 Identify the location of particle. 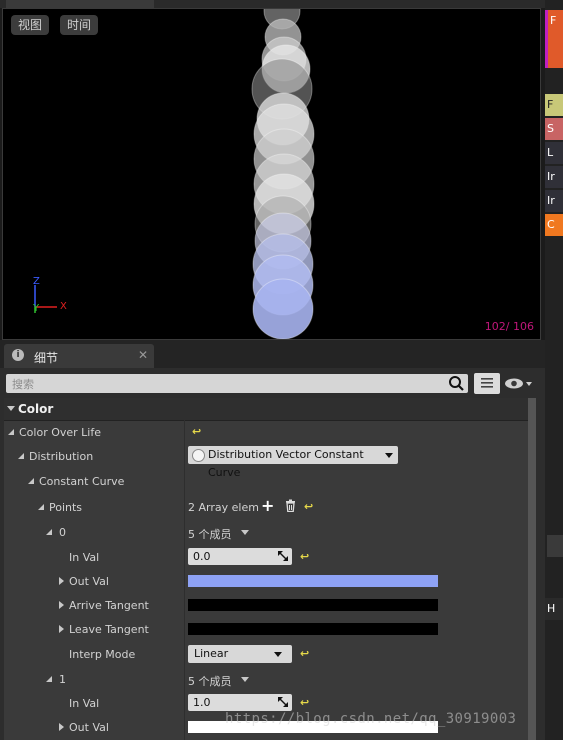
(283, 308).